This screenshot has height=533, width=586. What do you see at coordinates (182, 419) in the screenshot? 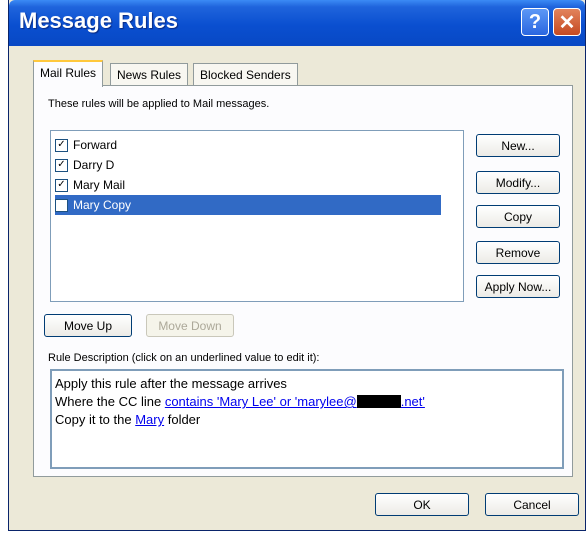
I see `description-text: folder` at bounding box center [182, 419].